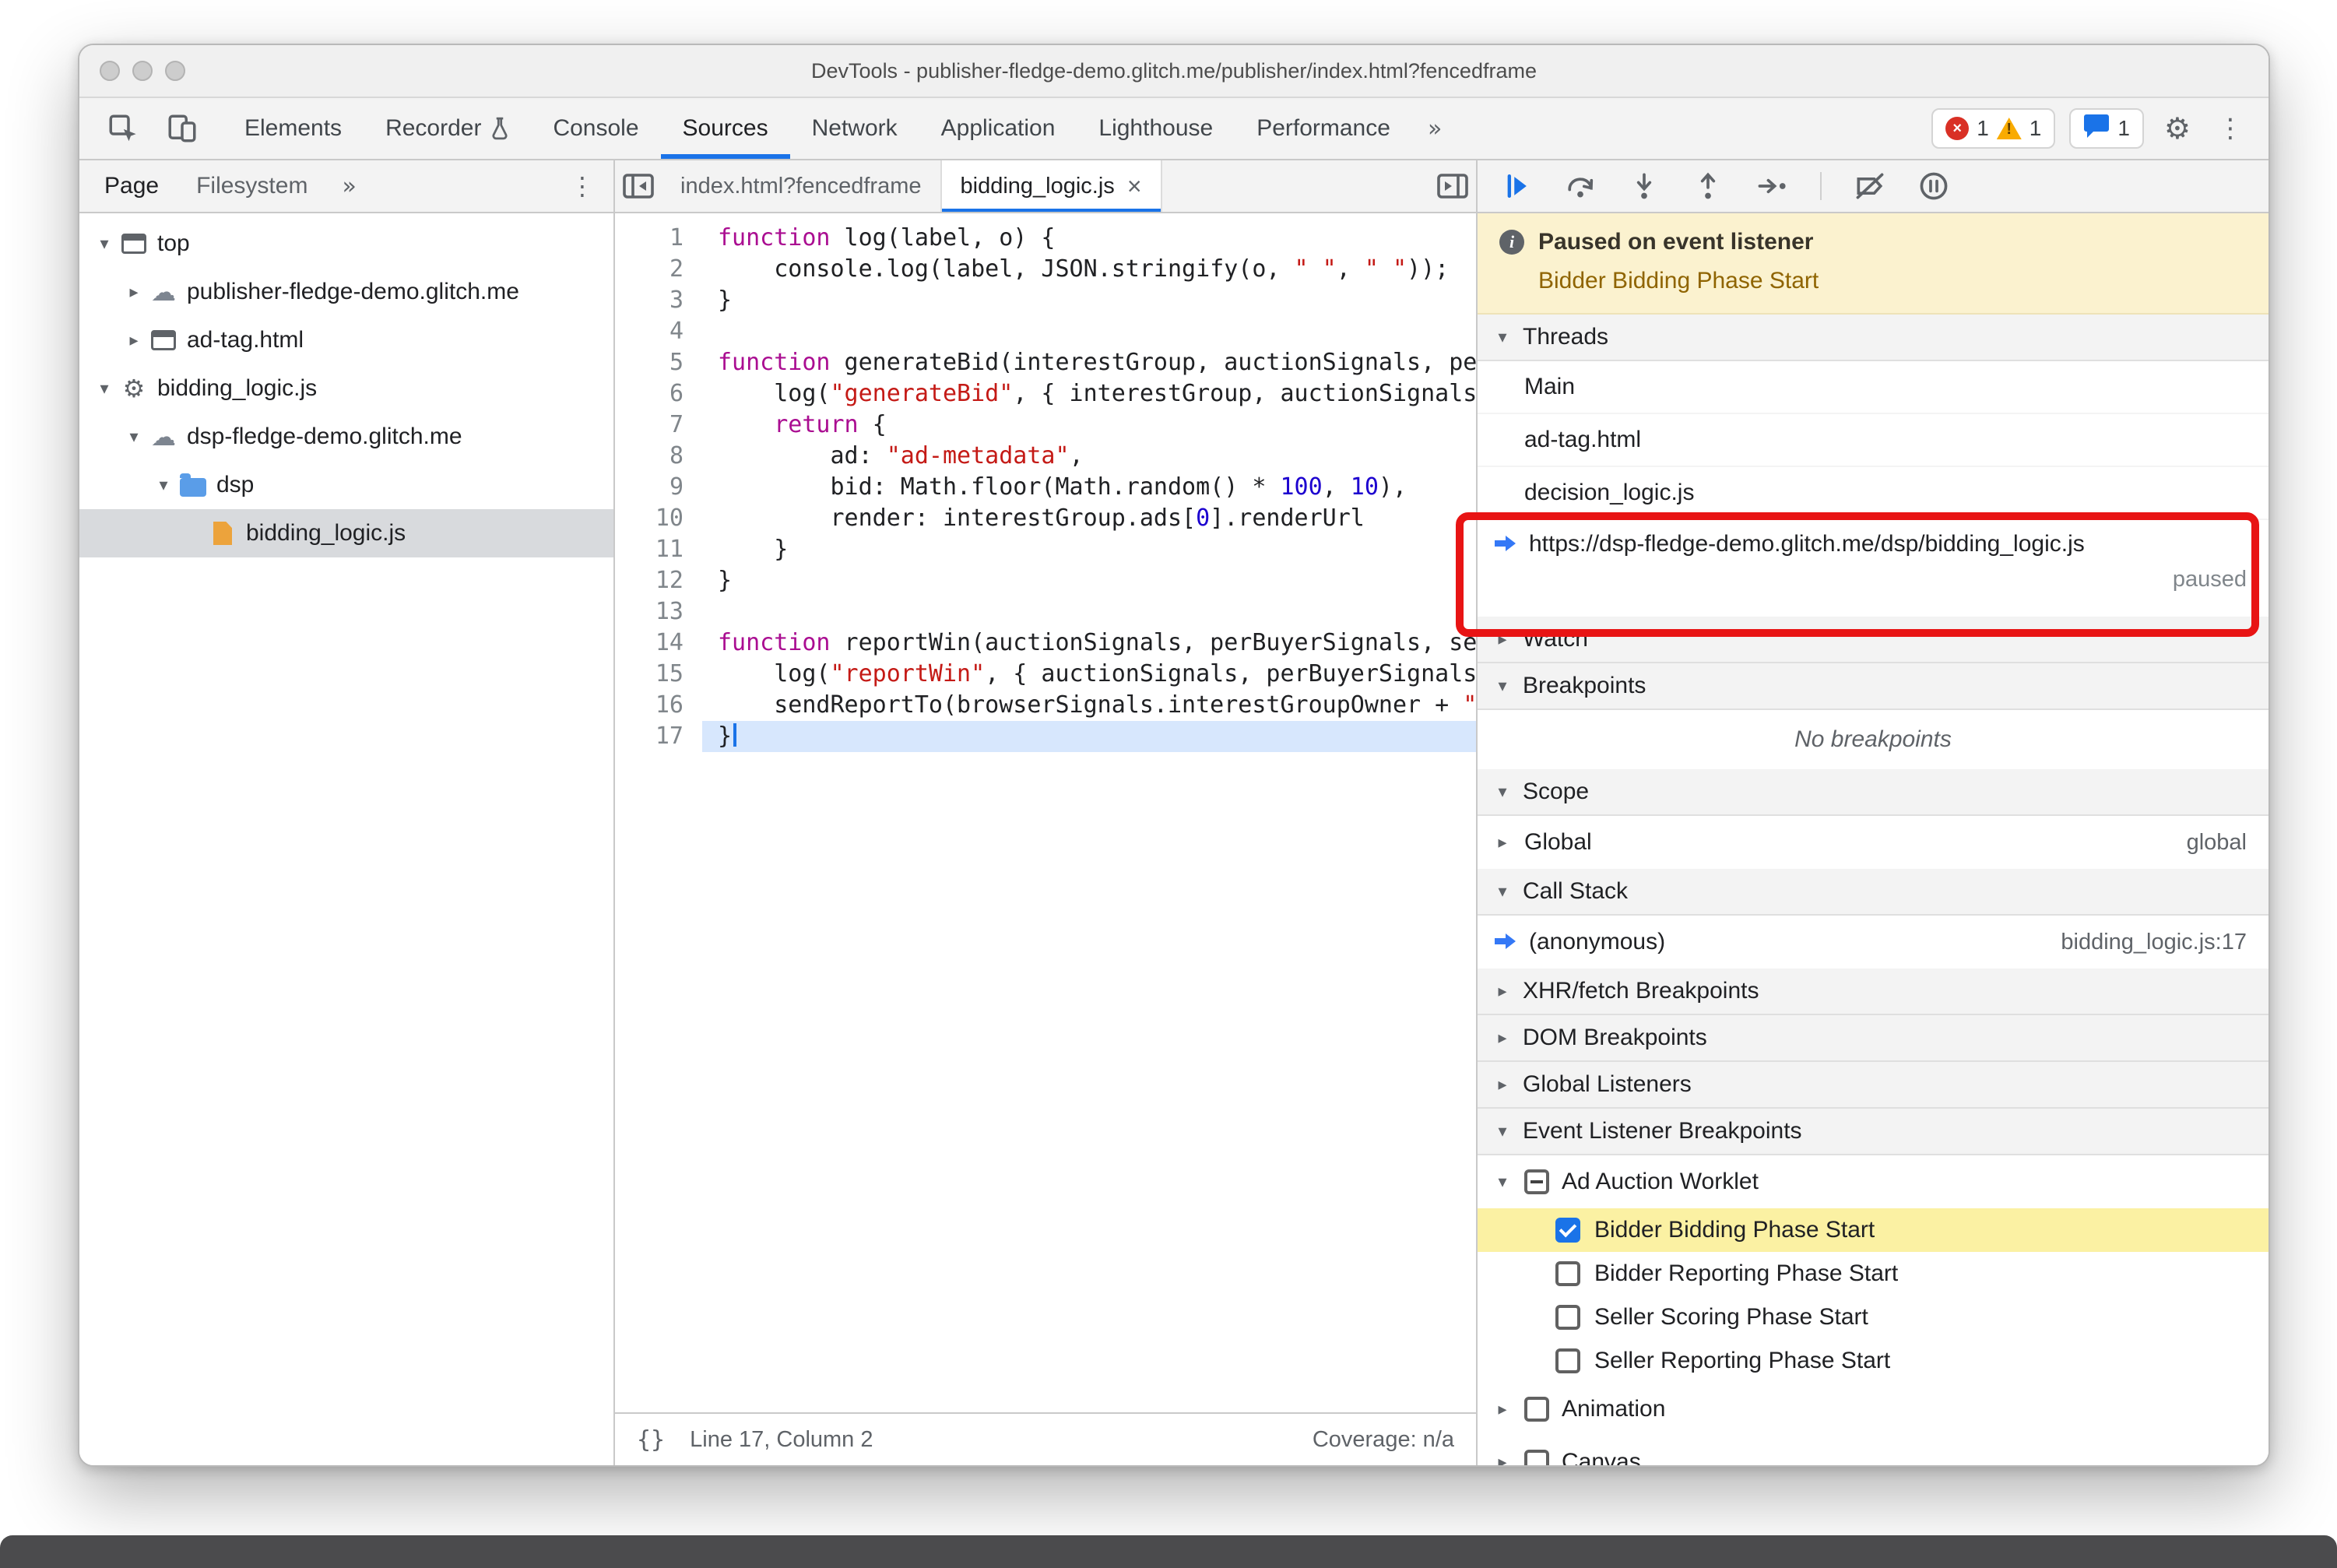 The width and height of the screenshot is (2337, 1568). What do you see at coordinates (1873, 640) in the screenshot?
I see `section-watch: ▸ Watch` at bounding box center [1873, 640].